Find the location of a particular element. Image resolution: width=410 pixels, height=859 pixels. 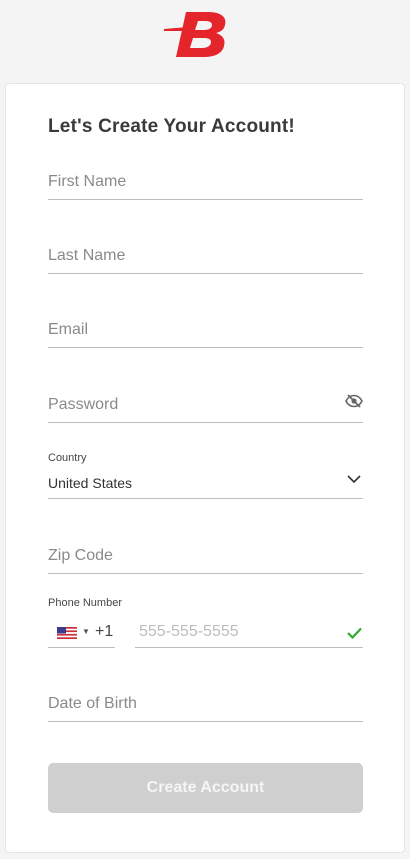

checkmark-icon is located at coordinates (354, 635).